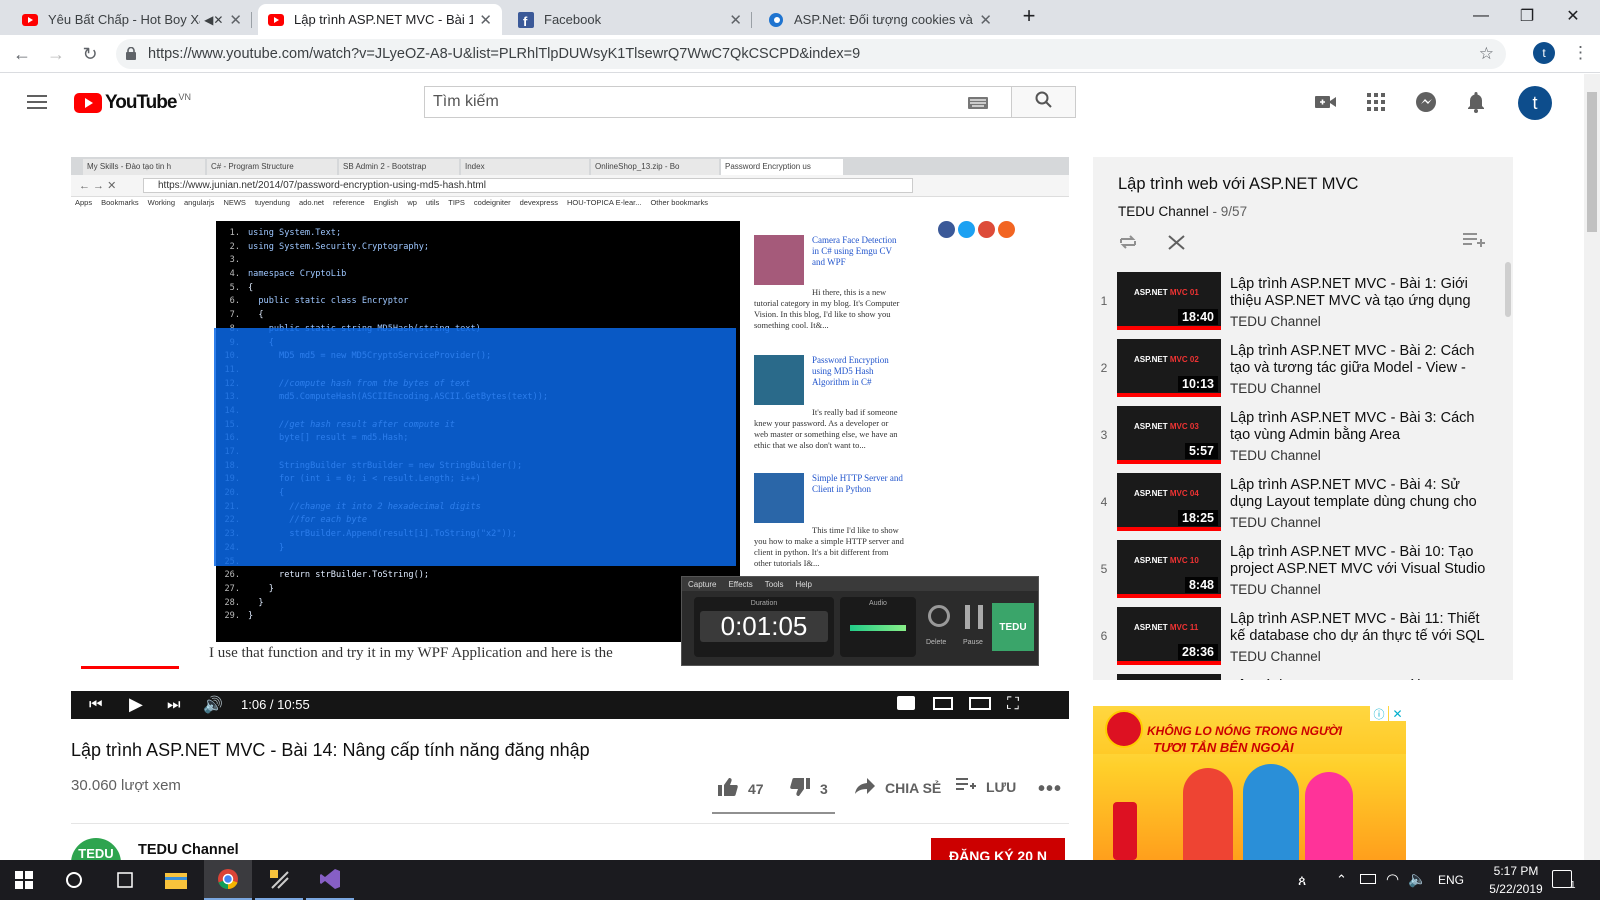 The width and height of the screenshot is (1600, 900). What do you see at coordinates (1516, 889) in the screenshot?
I see `clock-date: 5/22/2019` at bounding box center [1516, 889].